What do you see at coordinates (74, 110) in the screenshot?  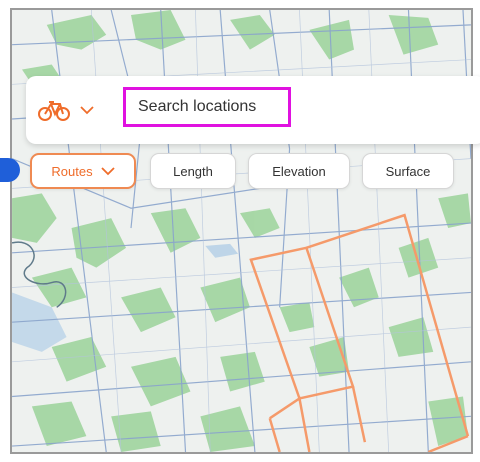 I see `travel-mode-selector` at bounding box center [74, 110].